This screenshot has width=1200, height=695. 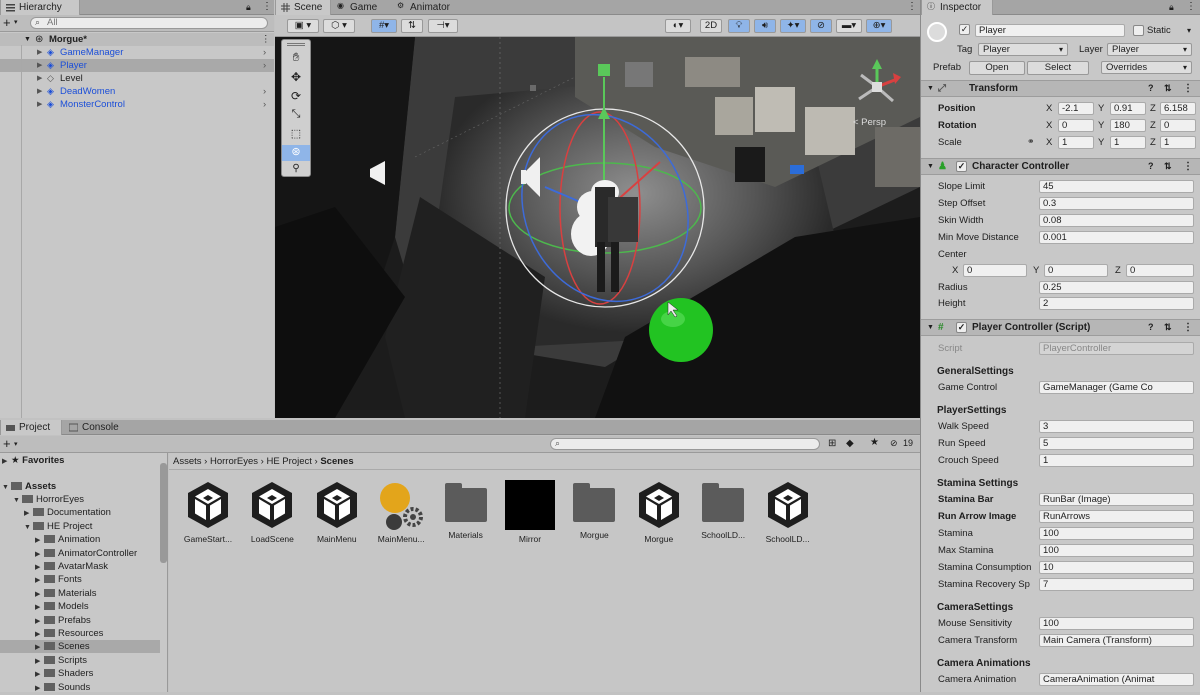 What do you see at coordinates (1076, 125) in the screenshot?
I see `rotation-x-field: 0` at bounding box center [1076, 125].